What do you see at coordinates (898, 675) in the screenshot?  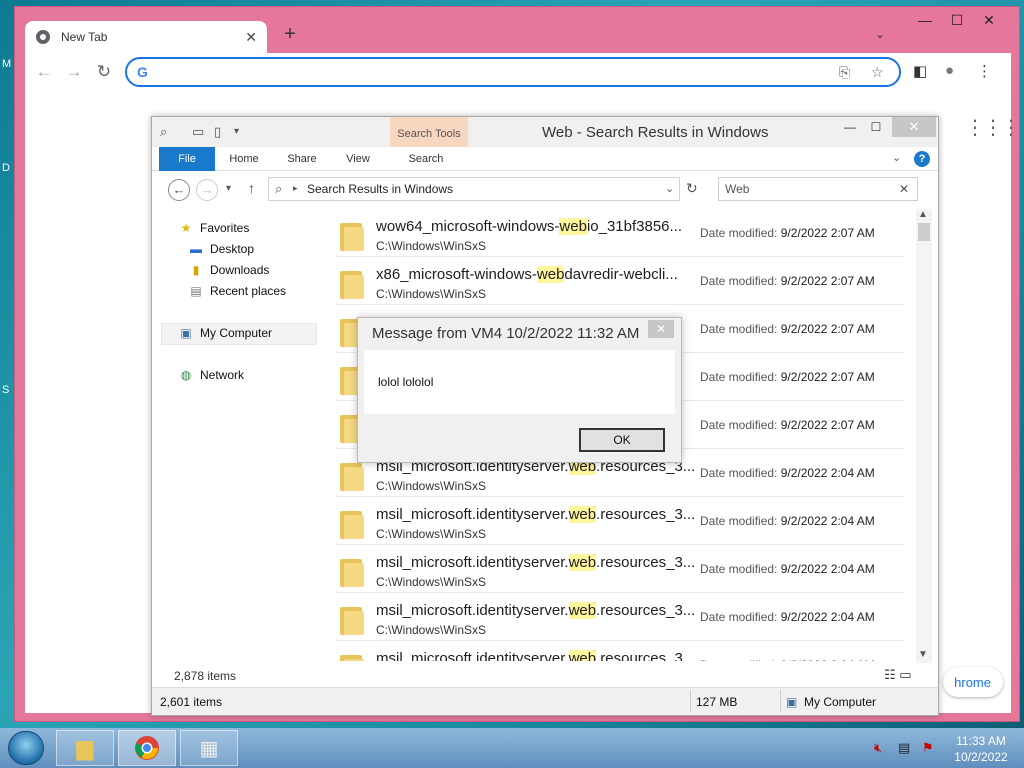 I see `details-view-icon: ☷ ▭` at bounding box center [898, 675].